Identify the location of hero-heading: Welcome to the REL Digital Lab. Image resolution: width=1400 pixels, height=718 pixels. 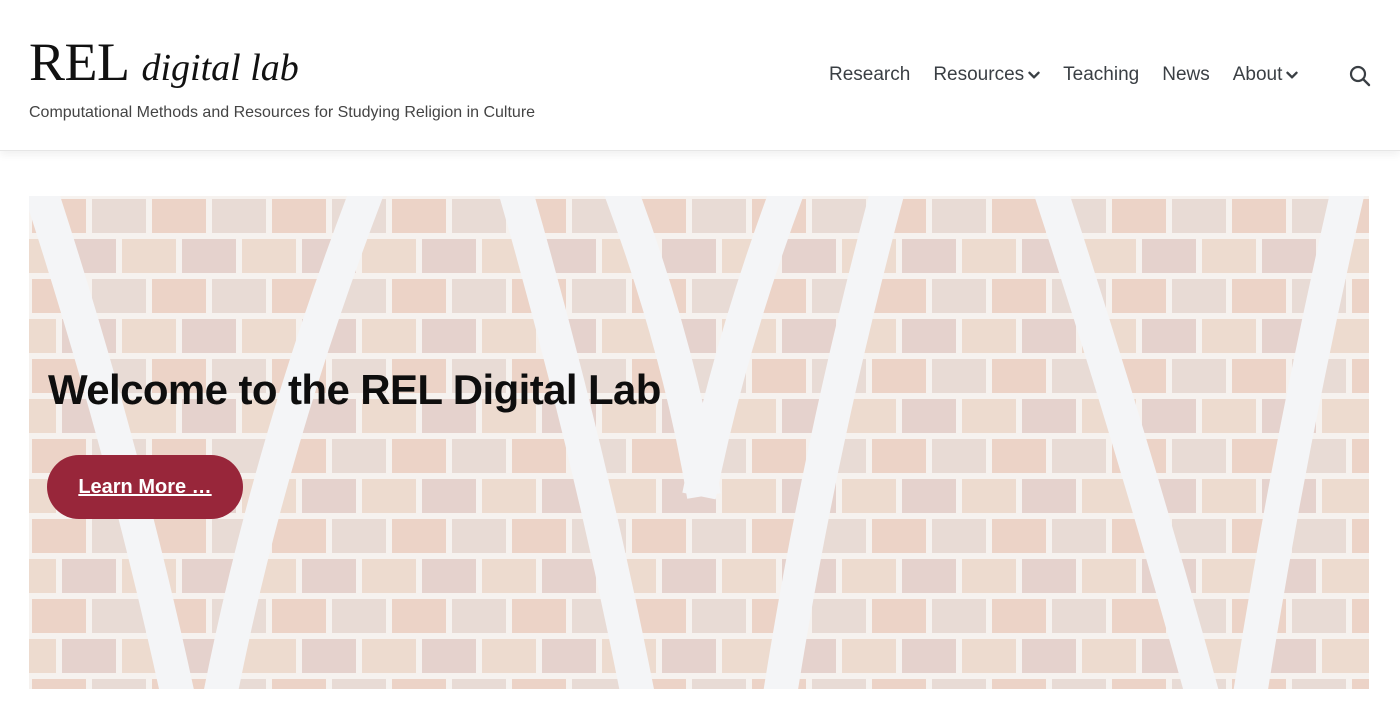
(354, 389).